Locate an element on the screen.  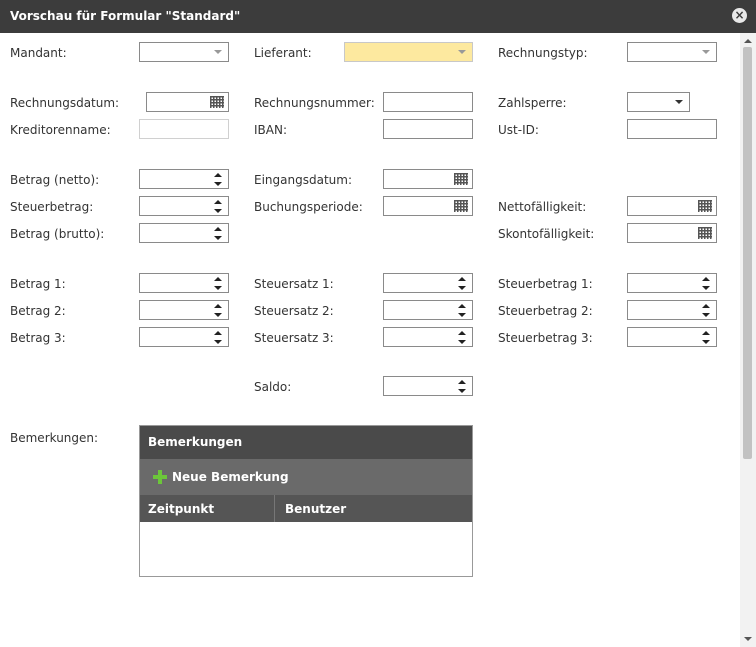
plus-icon is located at coordinates (160, 477).